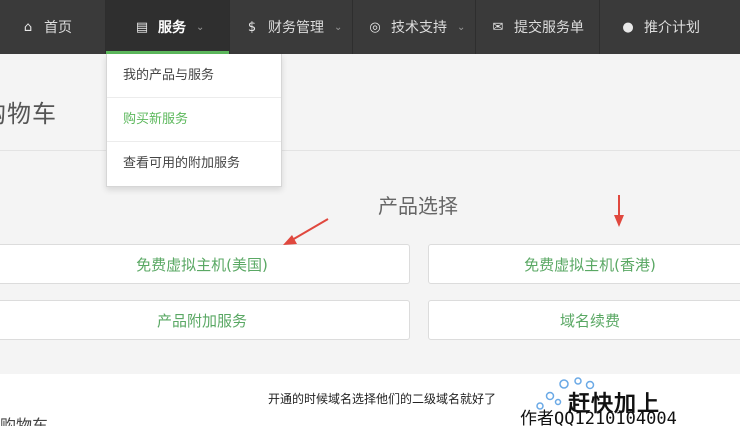  What do you see at coordinates (419, 28) in the screenshot?
I see `nav-support-label: 技术支持` at bounding box center [419, 28].